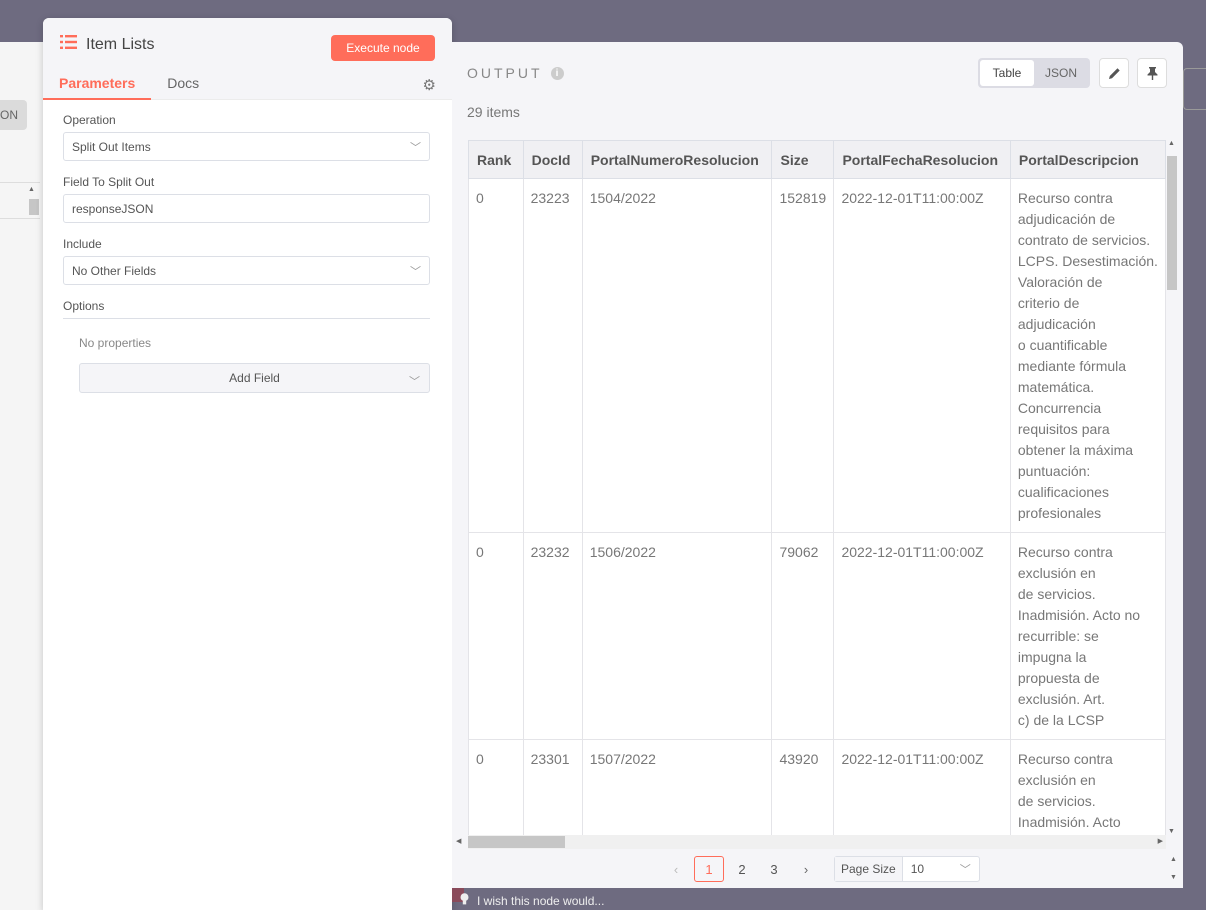  I want to click on pagination: ‹ 1 2 3 › Page Size 10 ﹀, so click(821, 869).